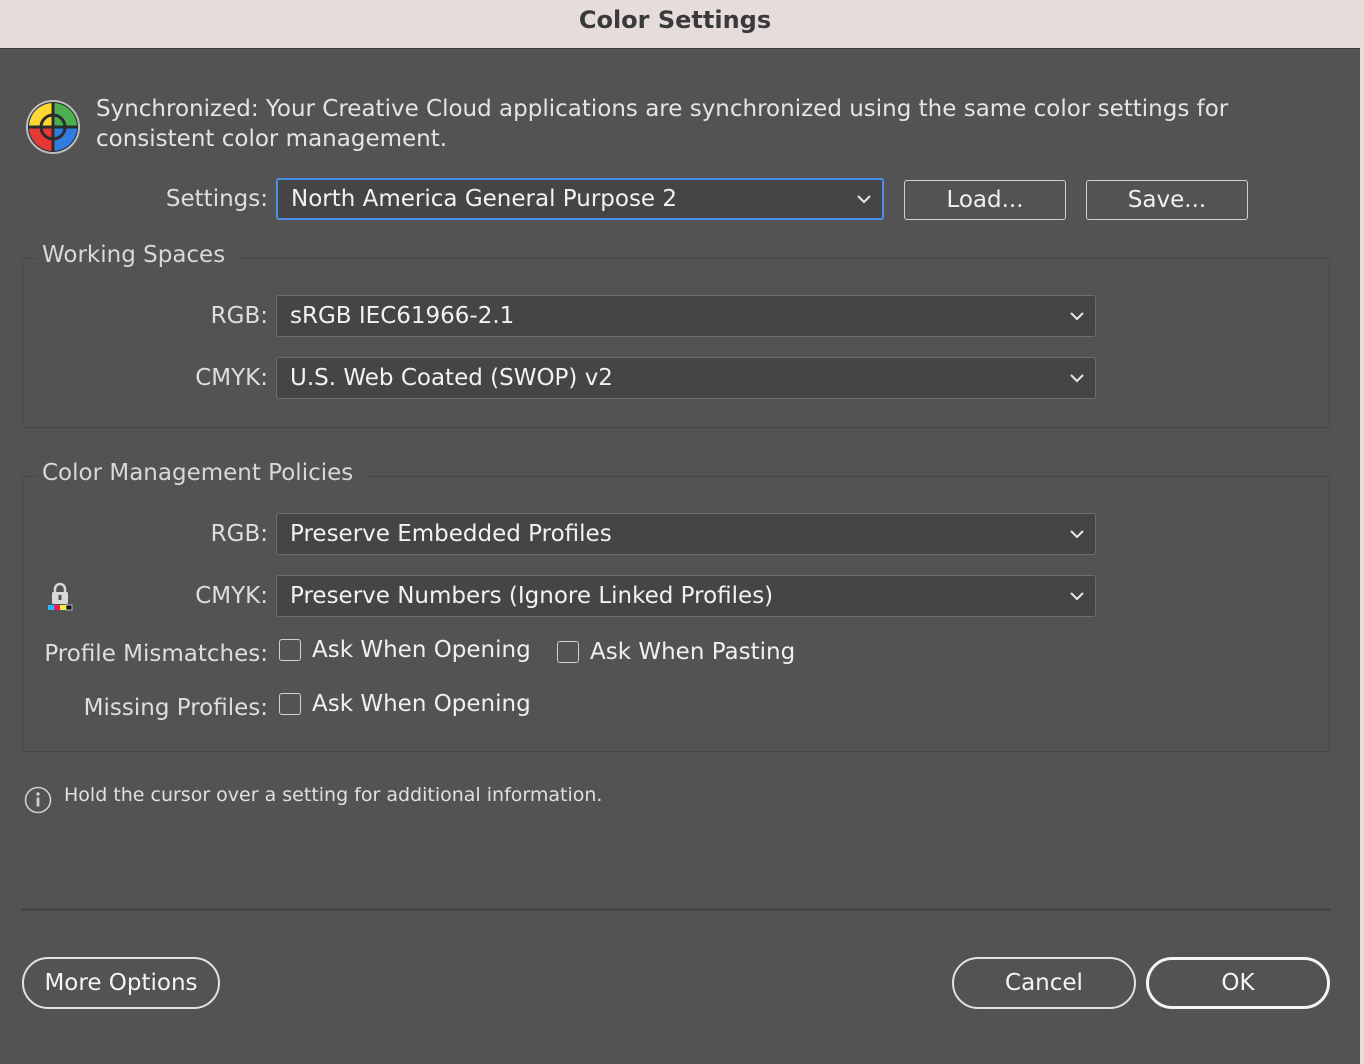  What do you see at coordinates (1362, 532) in the screenshot?
I see `window-edge` at bounding box center [1362, 532].